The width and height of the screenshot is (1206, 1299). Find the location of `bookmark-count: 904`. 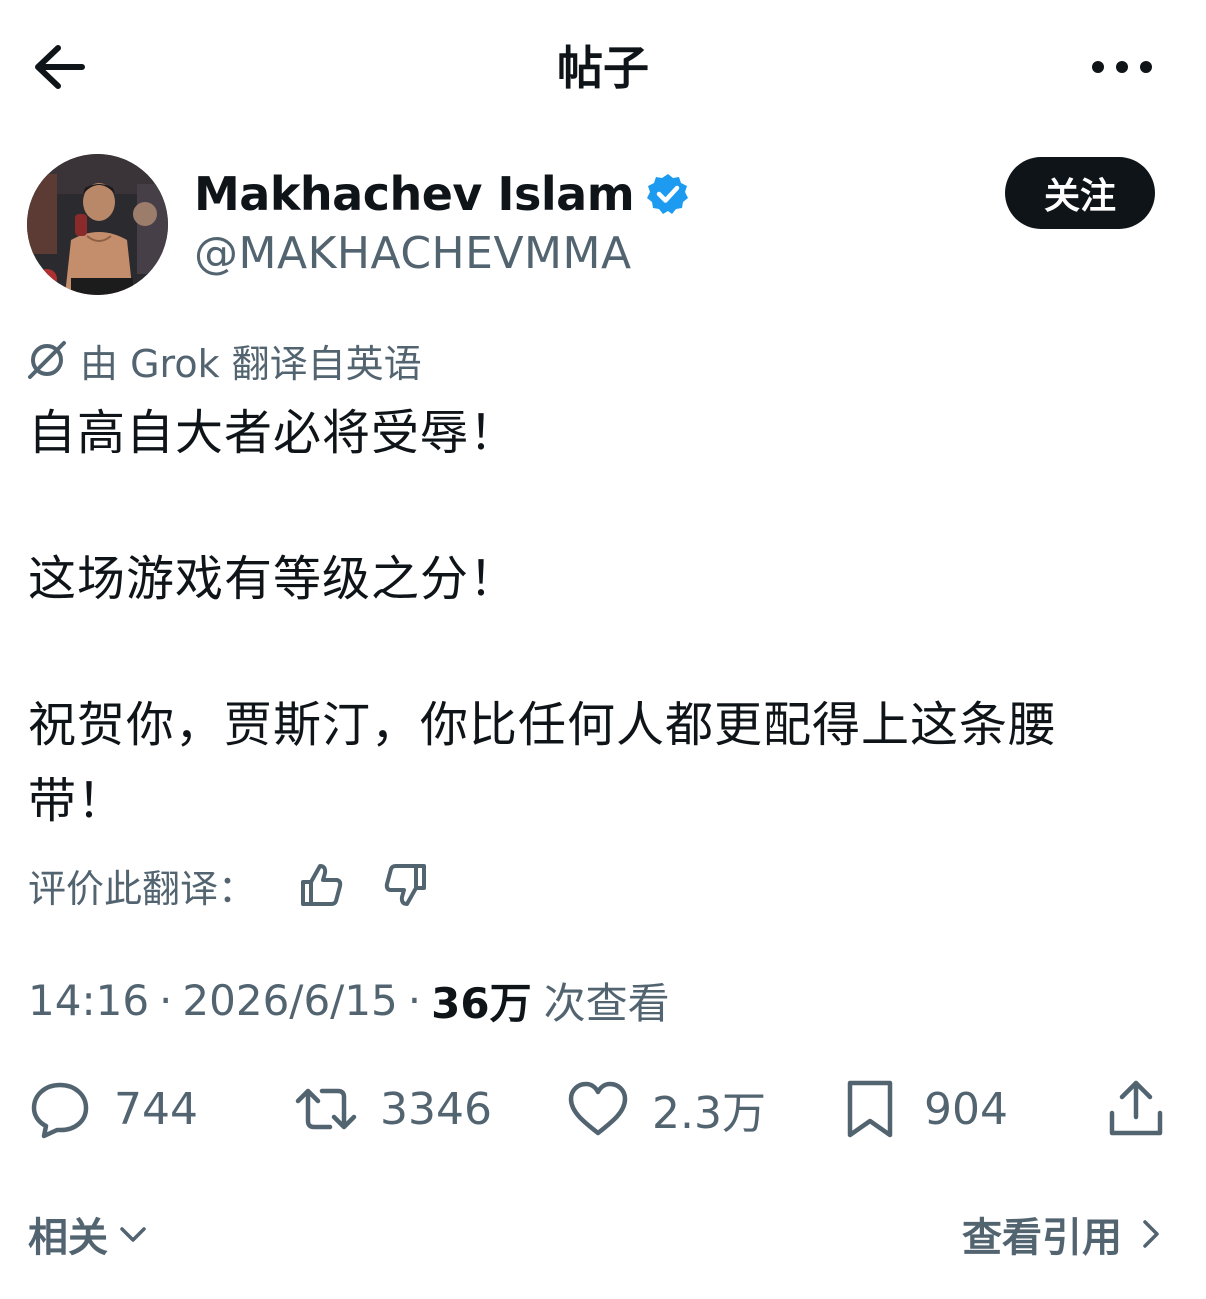

bookmark-count: 904 is located at coordinates (966, 1109).